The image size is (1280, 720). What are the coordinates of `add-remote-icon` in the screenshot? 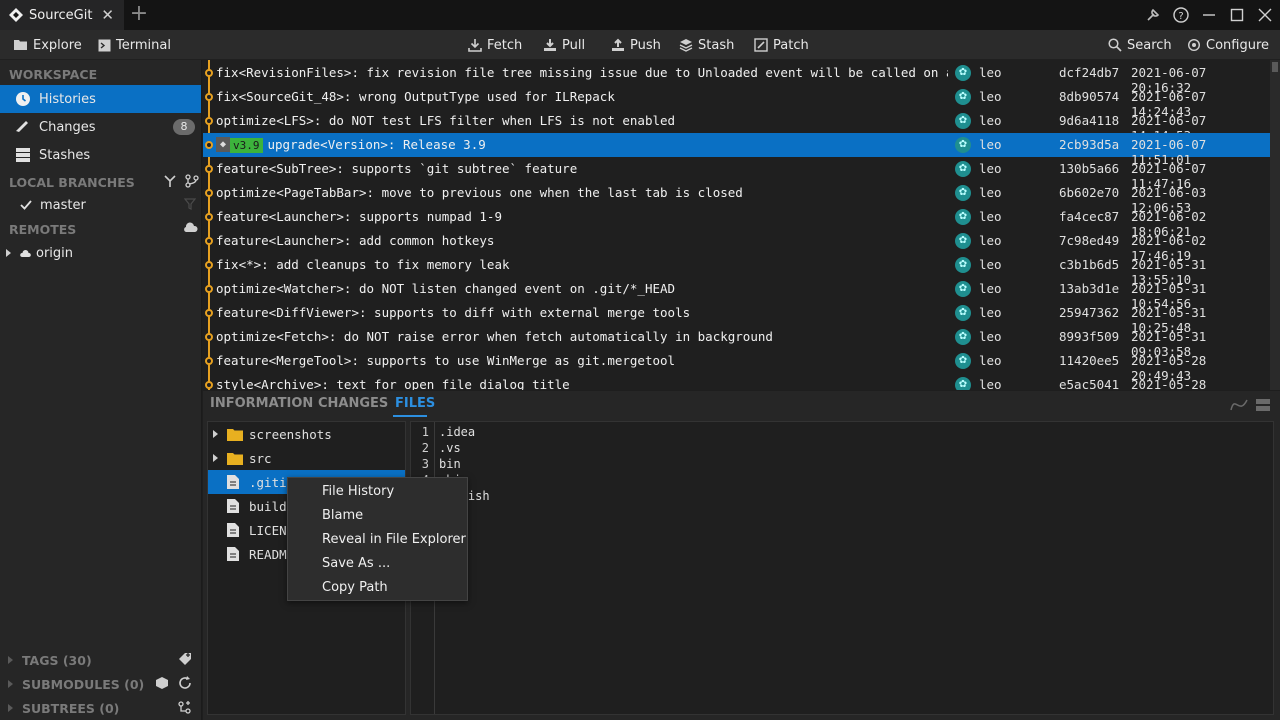 It's located at (190, 228).